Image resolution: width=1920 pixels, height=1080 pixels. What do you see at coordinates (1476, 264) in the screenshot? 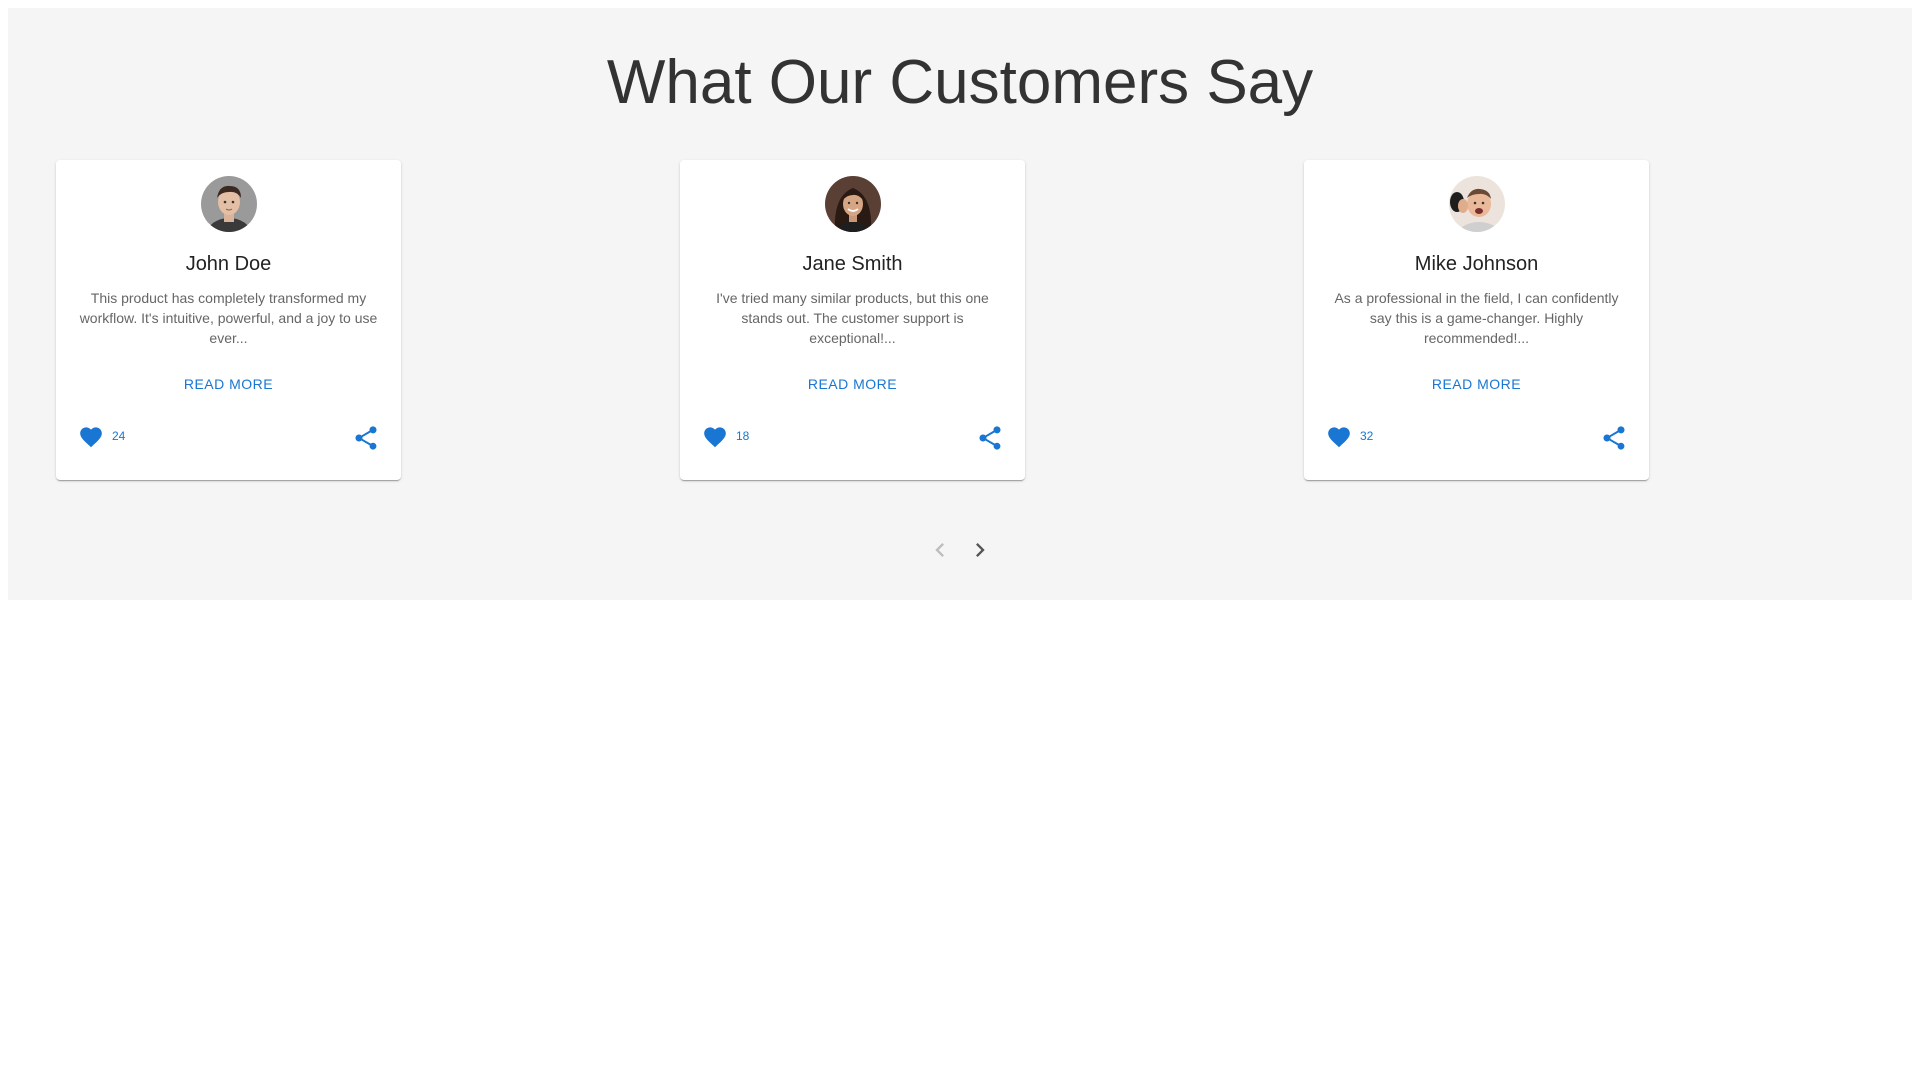
I see `reviewer-name: Mike Johnson` at bounding box center [1476, 264].